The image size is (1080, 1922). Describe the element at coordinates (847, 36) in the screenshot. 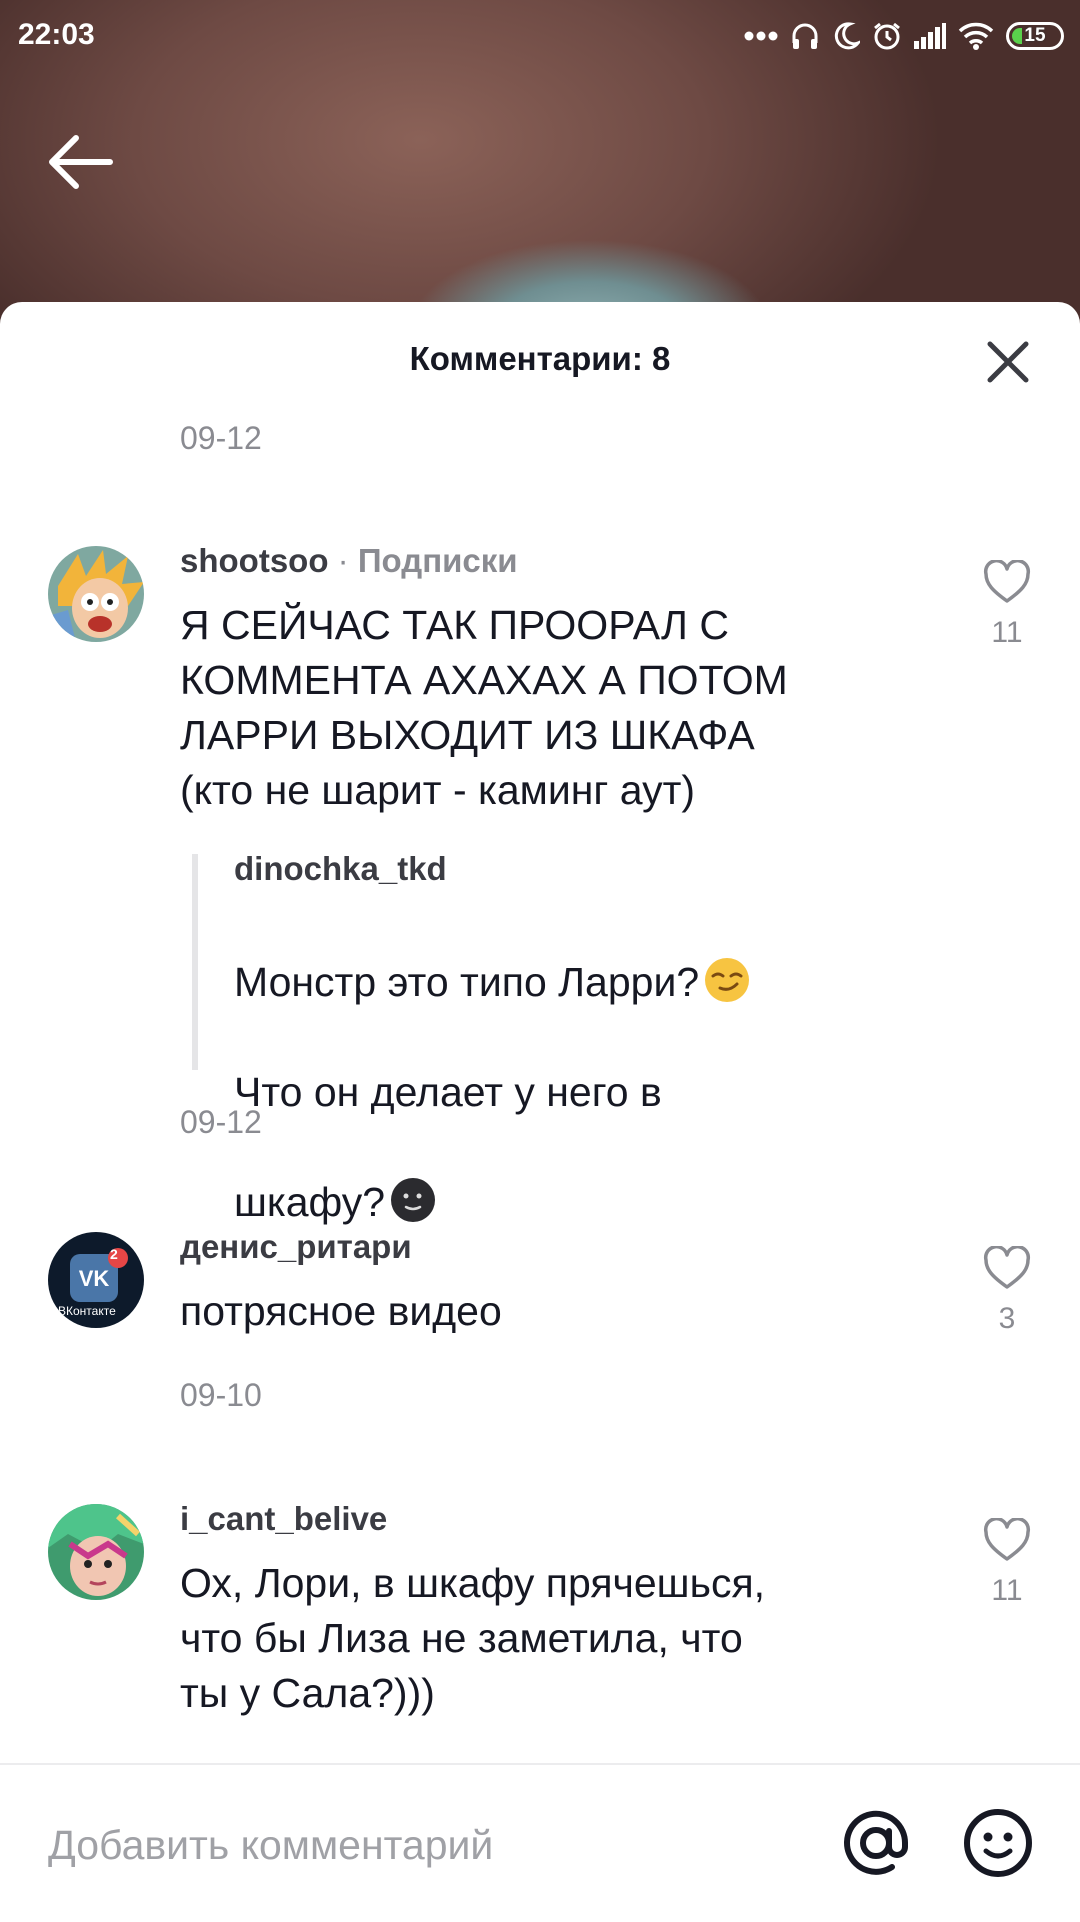

I see `moon-icon` at that location.